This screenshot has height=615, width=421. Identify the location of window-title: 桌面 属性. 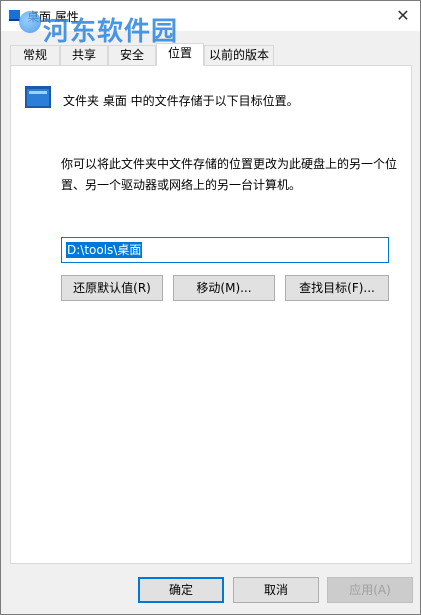
(53, 17).